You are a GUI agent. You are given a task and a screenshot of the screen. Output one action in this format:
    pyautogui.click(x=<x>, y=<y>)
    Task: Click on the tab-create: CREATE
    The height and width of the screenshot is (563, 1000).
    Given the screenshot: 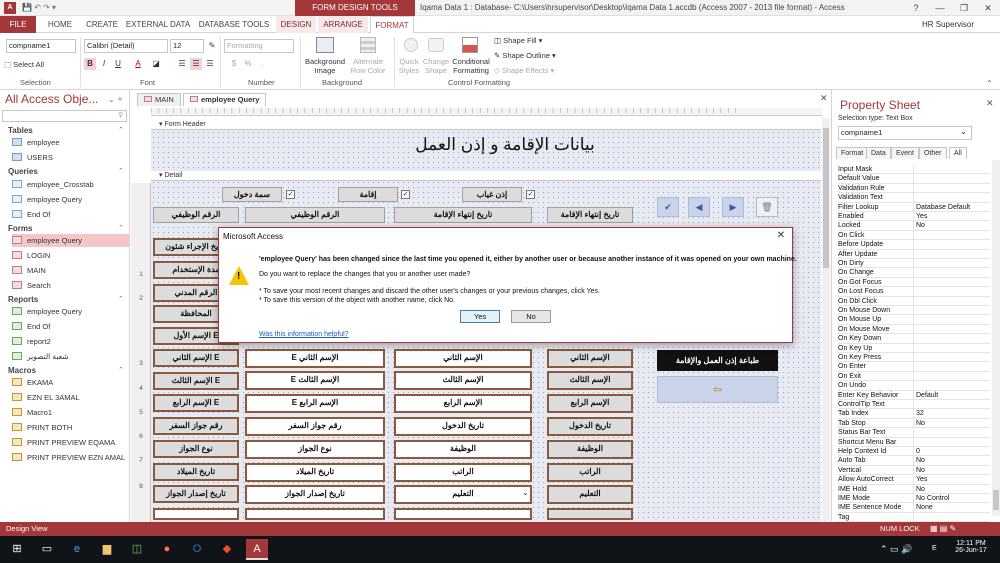 What is the action you would take?
    pyautogui.click(x=102, y=24)
    